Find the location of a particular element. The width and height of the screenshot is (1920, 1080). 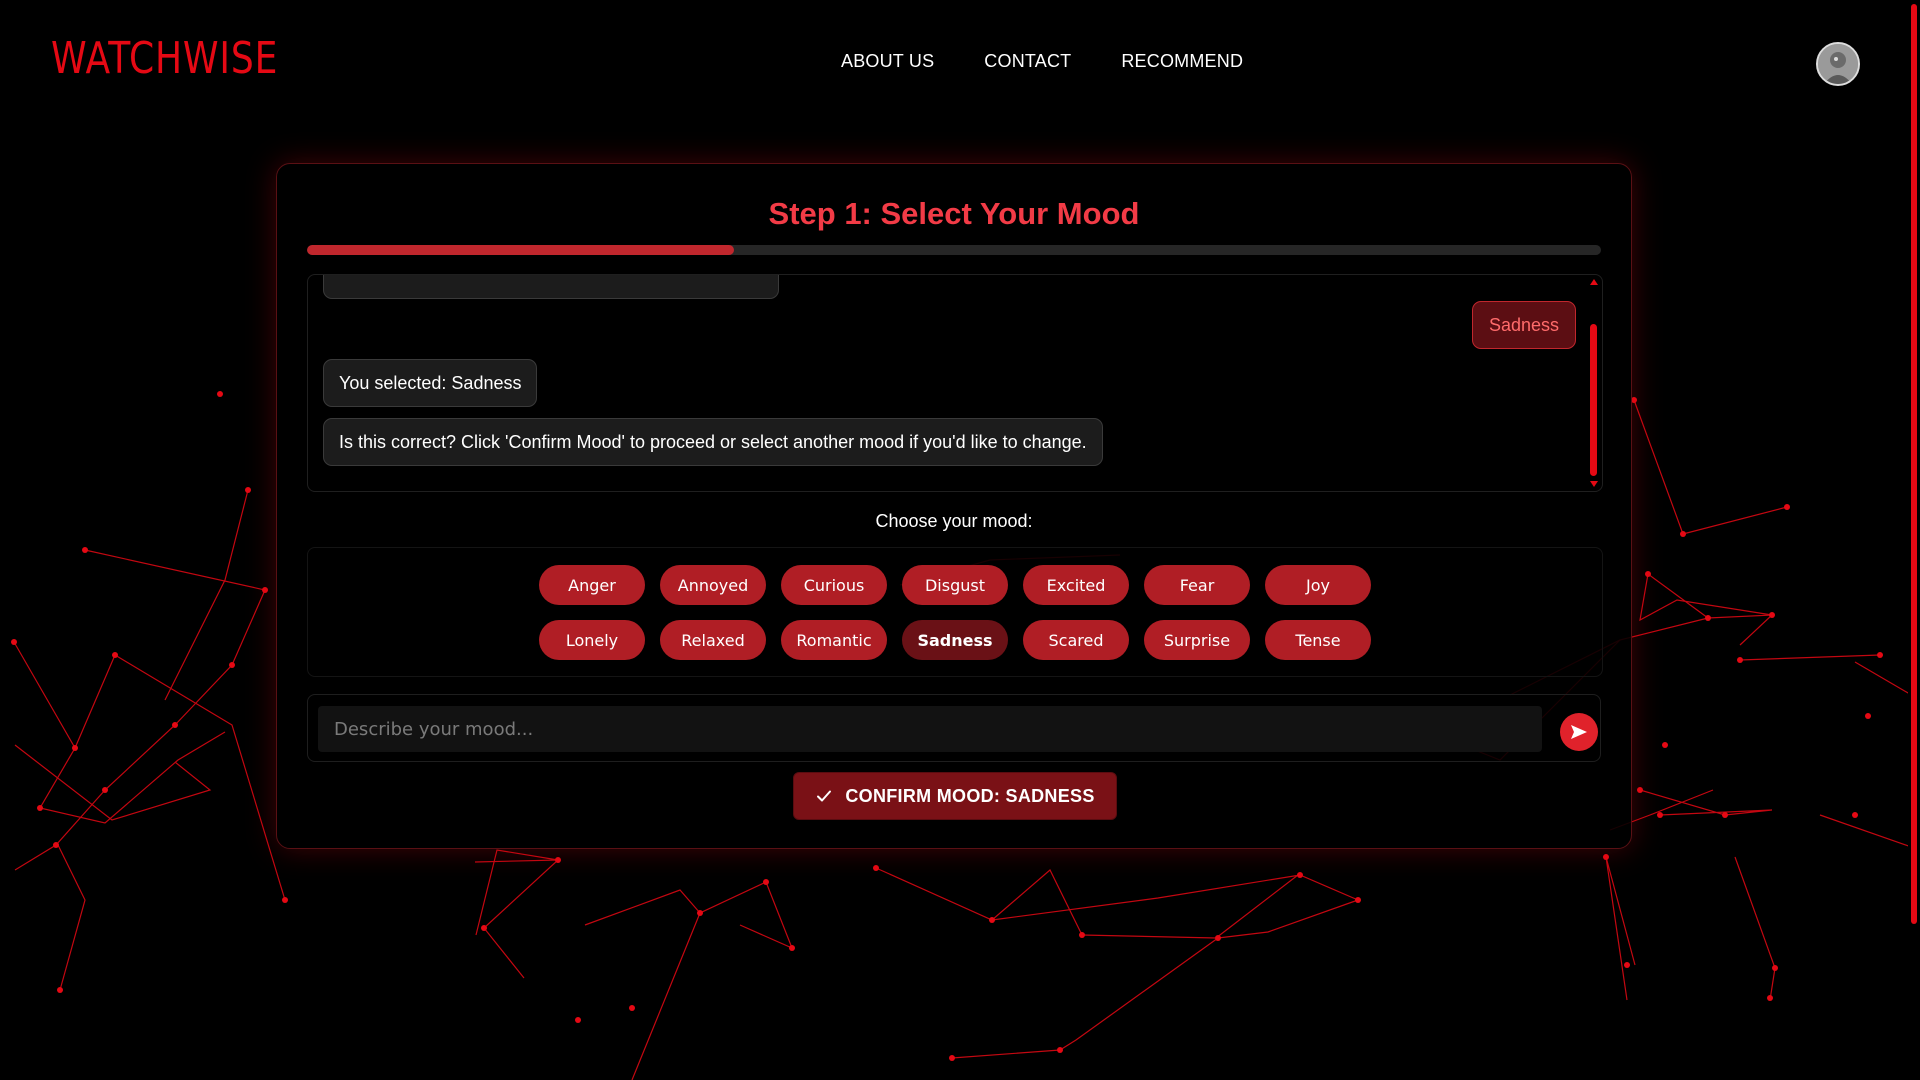

mood-chip-sadness: Sadness is located at coordinates (955, 640).